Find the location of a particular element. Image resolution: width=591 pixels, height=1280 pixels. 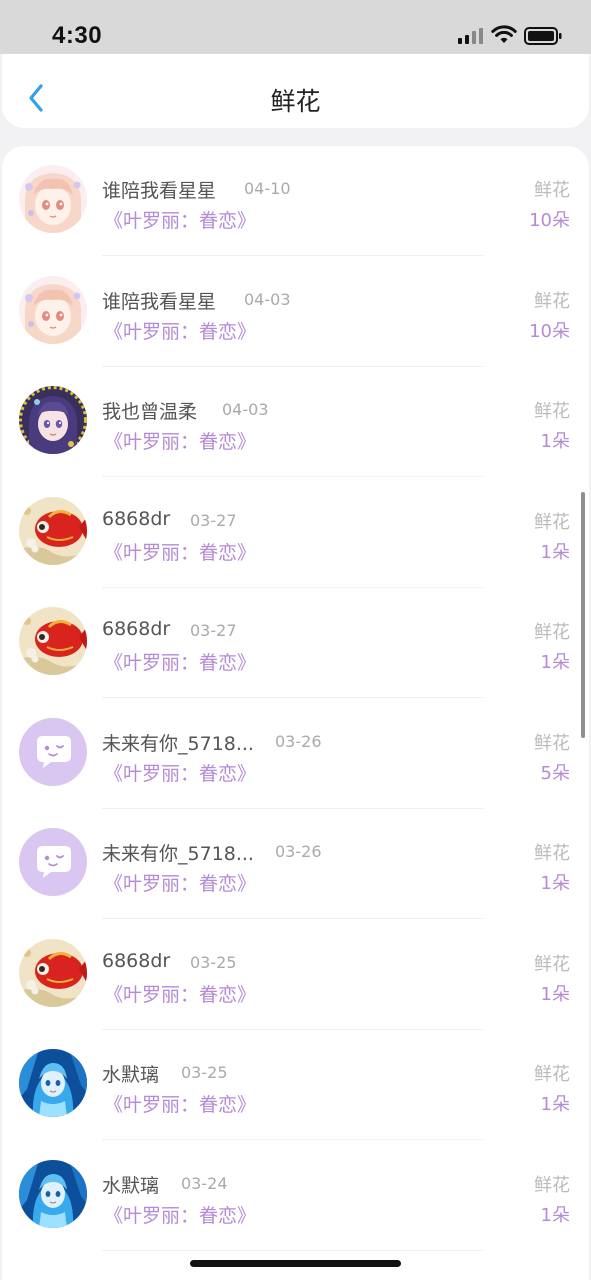

record-date: 03-24 is located at coordinates (204, 1183).